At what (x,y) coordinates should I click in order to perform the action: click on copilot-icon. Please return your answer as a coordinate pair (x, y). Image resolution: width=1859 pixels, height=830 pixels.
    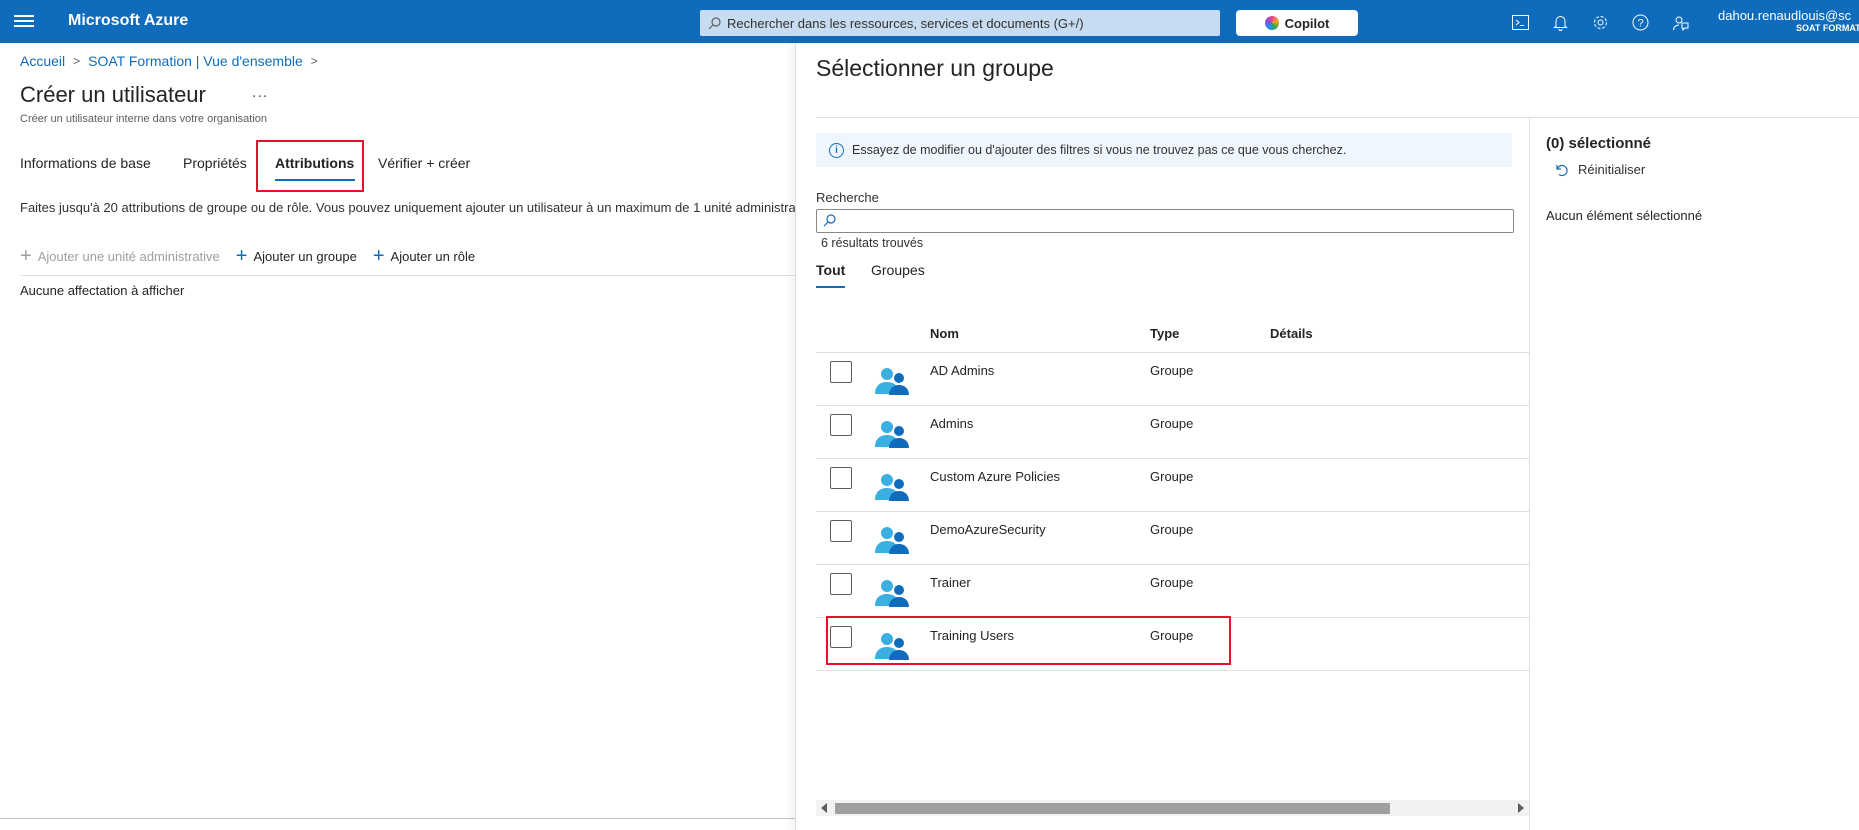
    Looking at the image, I should click on (1271, 23).